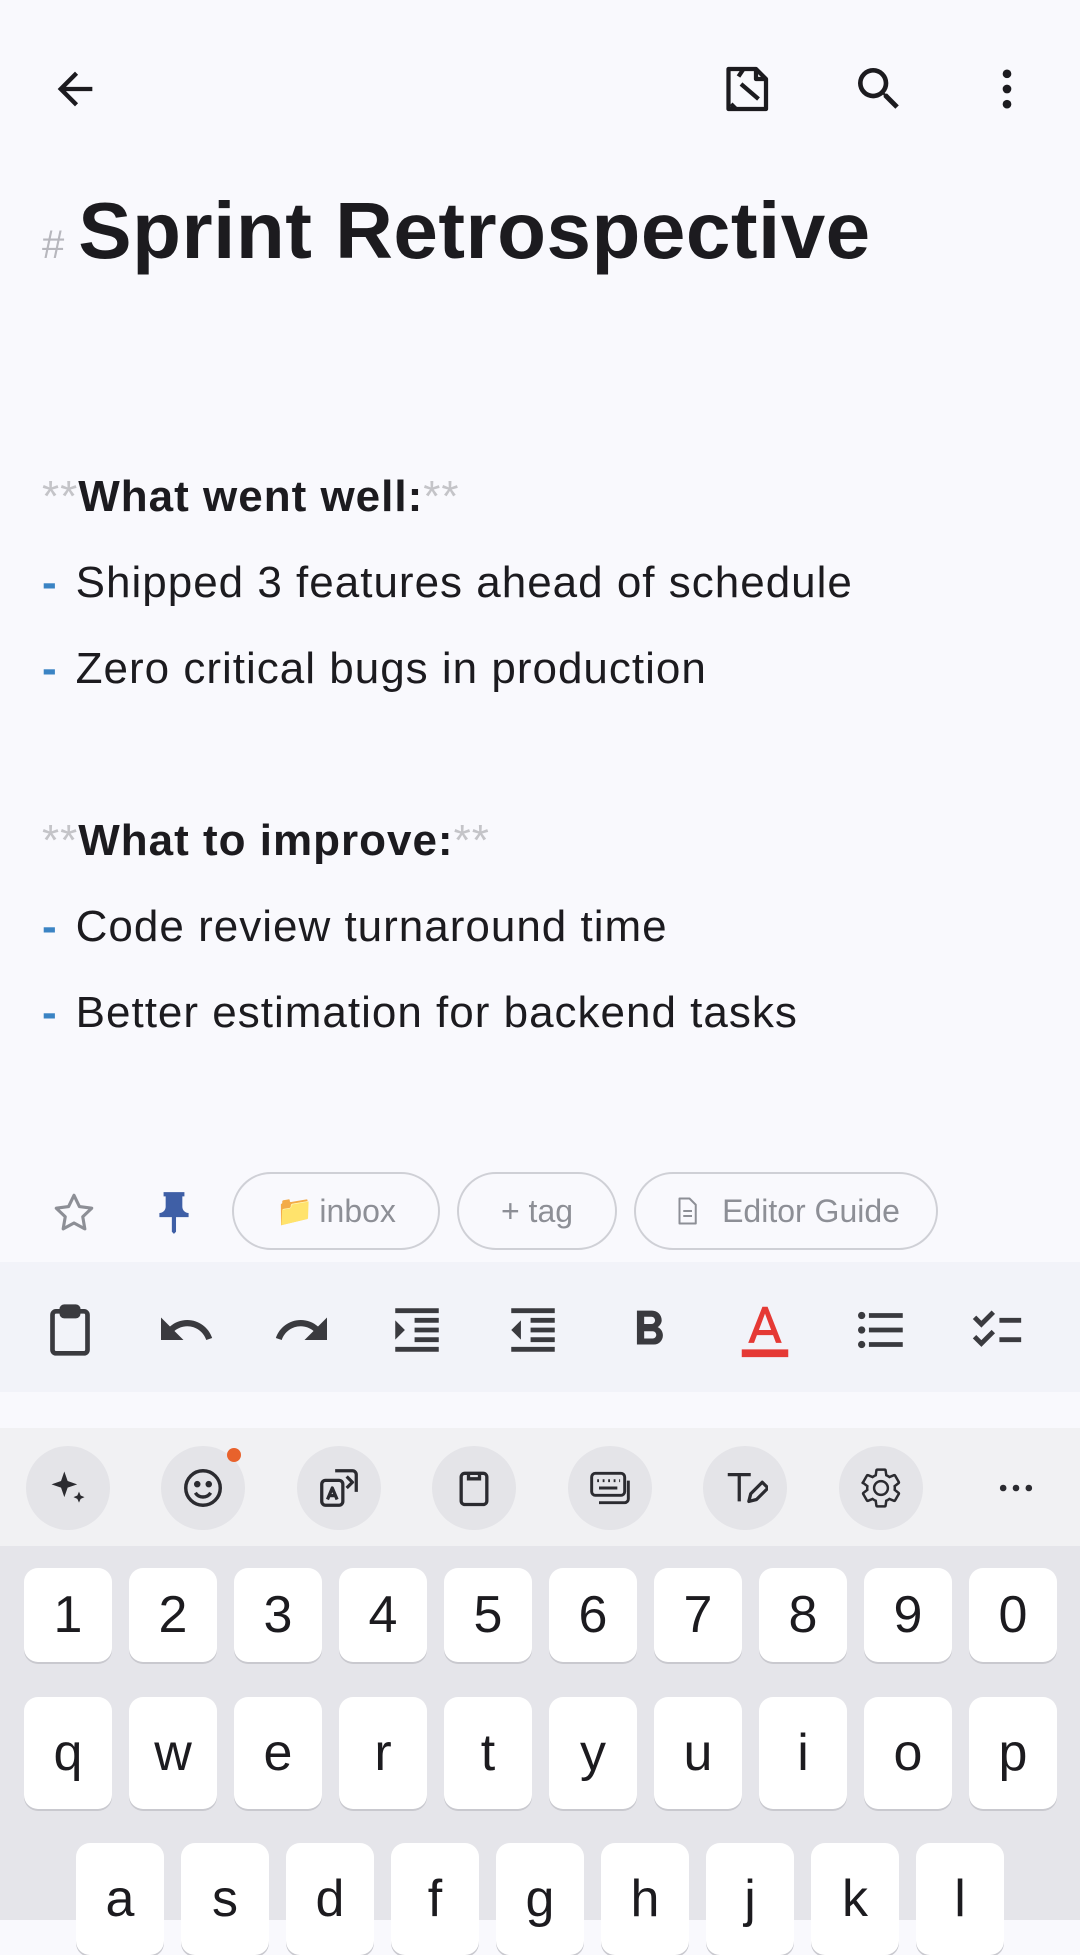 The height and width of the screenshot is (1955, 1080). I want to click on checklist-button, so click(997, 1330).